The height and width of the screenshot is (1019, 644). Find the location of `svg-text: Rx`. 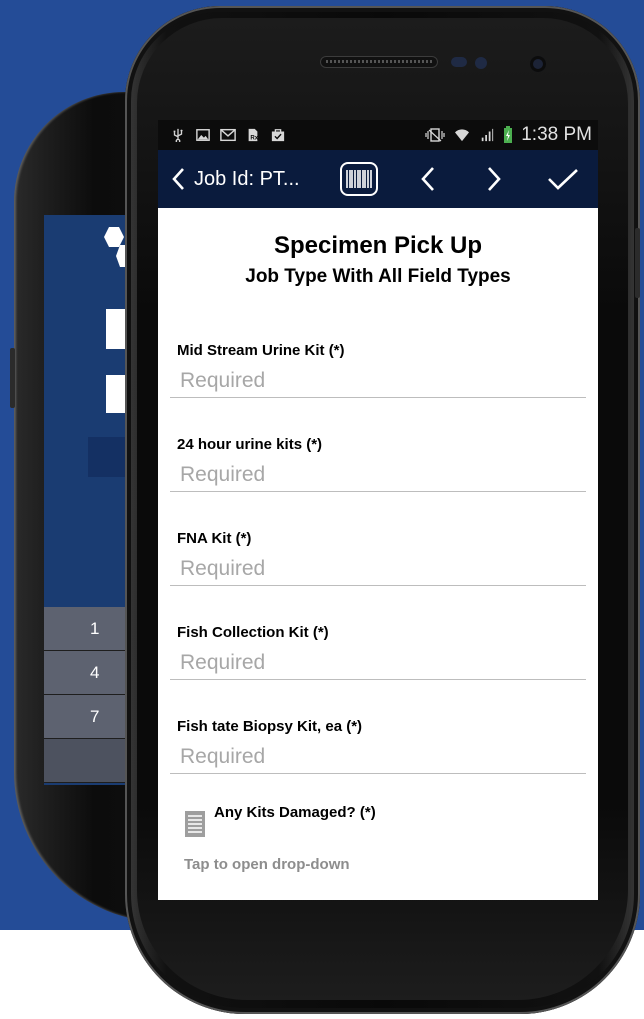

svg-text: Rx is located at coordinates (254, 137).